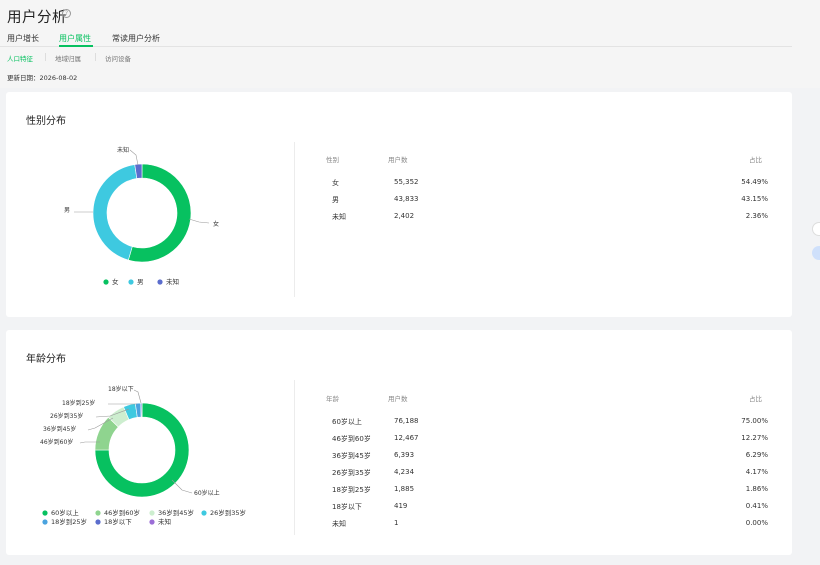 The height and width of the screenshot is (565, 820). I want to click on legend-label: 26岁到35岁, so click(228, 512).